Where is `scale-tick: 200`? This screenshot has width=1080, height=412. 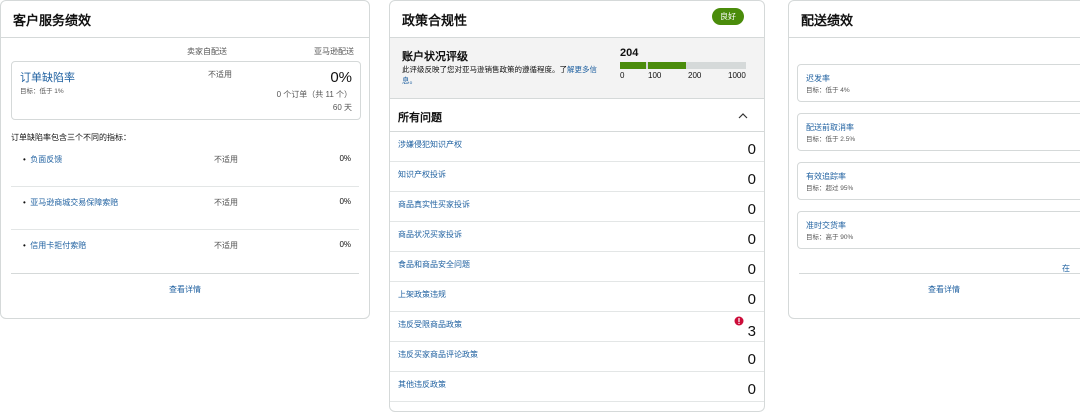
scale-tick: 200 is located at coordinates (695, 75).